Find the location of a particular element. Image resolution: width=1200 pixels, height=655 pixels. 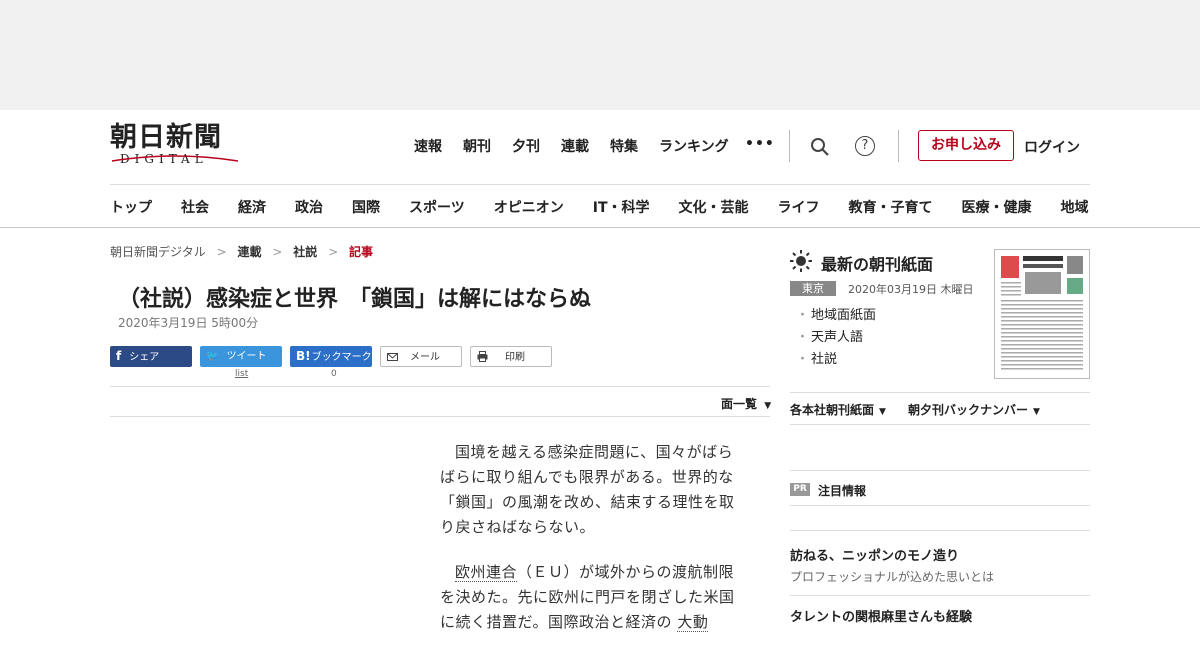

topnav-item-sokuho: 速報 is located at coordinates (428, 146).